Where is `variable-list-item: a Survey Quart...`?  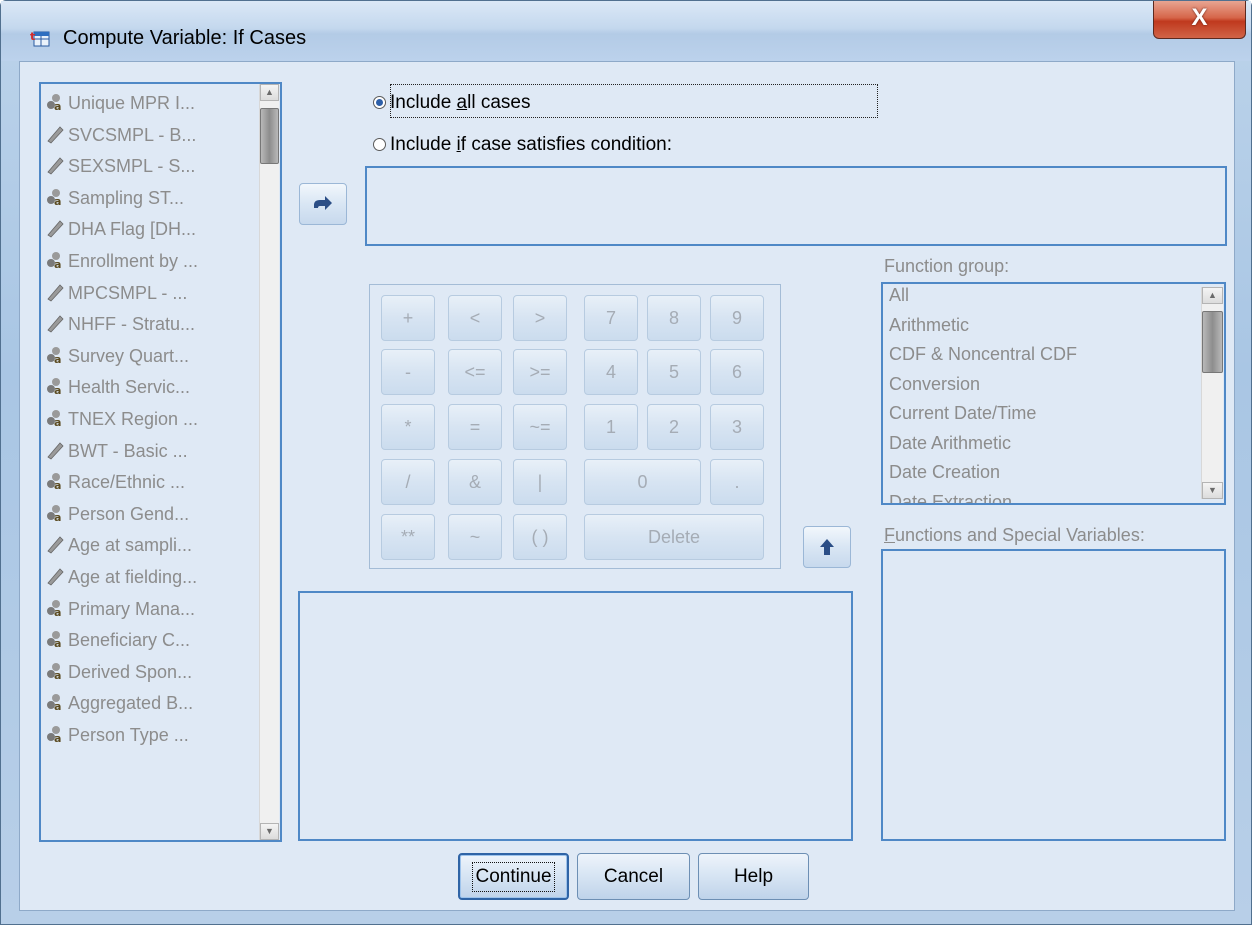 variable-list-item: a Survey Quart... is located at coordinates (117, 359).